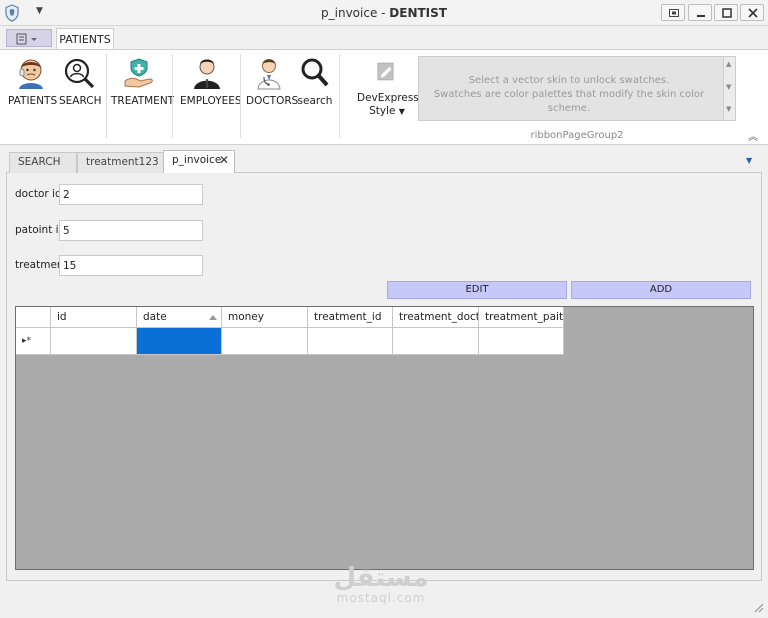 Image resolution: width=768 pixels, height=618 pixels. I want to click on tab-search: SEARCH, so click(43, 162).